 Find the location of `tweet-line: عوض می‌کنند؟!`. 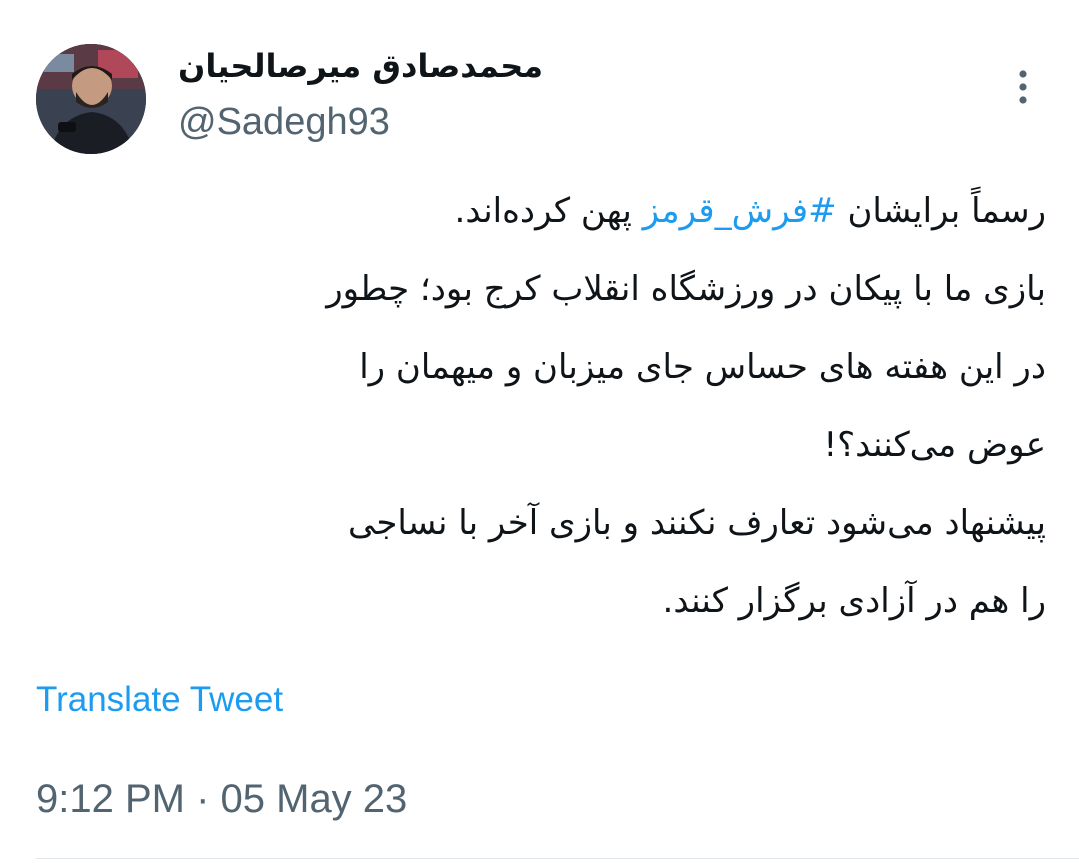

tweet-line: عوض می‌کنند؟! is located at coordinates (934, 445).